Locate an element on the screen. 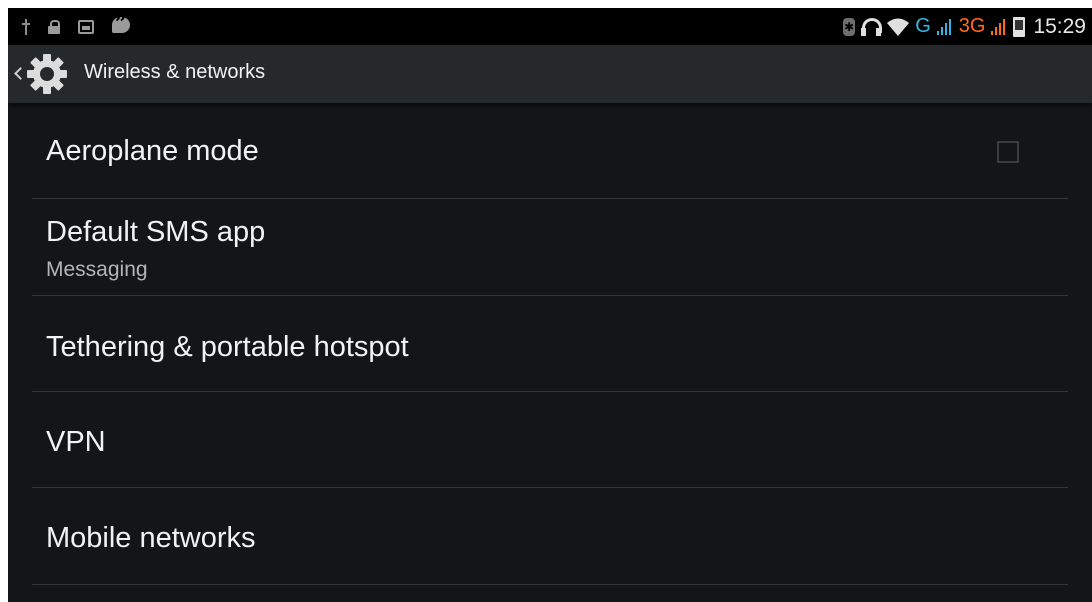  pref-title: VPN is located at coordinates (76, 442).